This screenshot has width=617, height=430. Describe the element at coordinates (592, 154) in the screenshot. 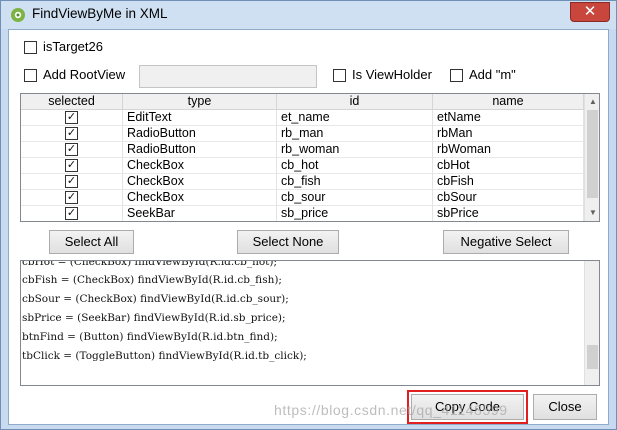

I see `table-scroll-thumb` at that location.